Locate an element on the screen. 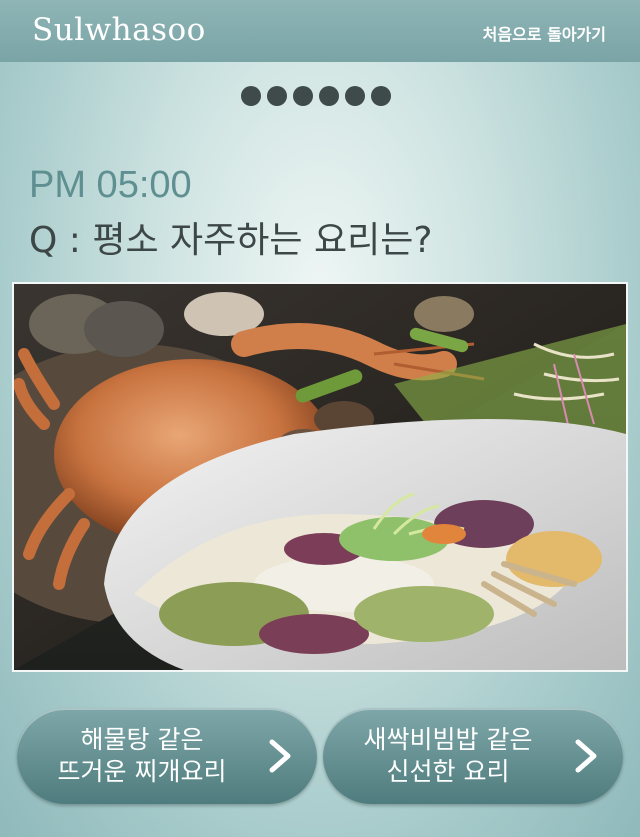 The image size is (640, 837). question-title: Q : 평소 자주하는 요리는? is located at coordinates (231, 240).